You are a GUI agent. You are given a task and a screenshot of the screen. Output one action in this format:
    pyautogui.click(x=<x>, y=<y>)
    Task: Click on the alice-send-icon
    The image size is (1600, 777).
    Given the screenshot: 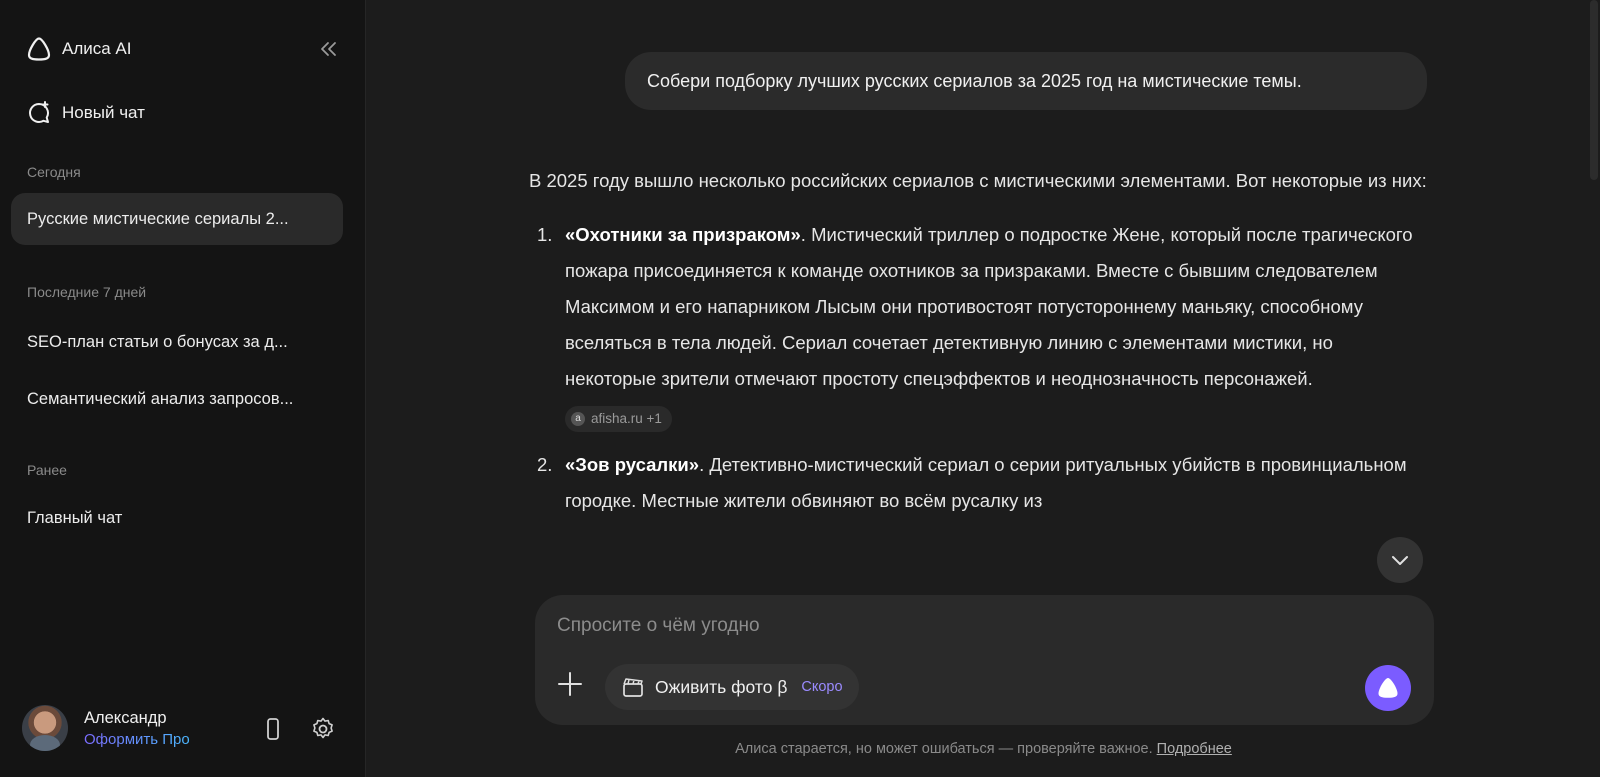 What is the action you would take?
    pyautogui.click(x=1388, y=688)
    